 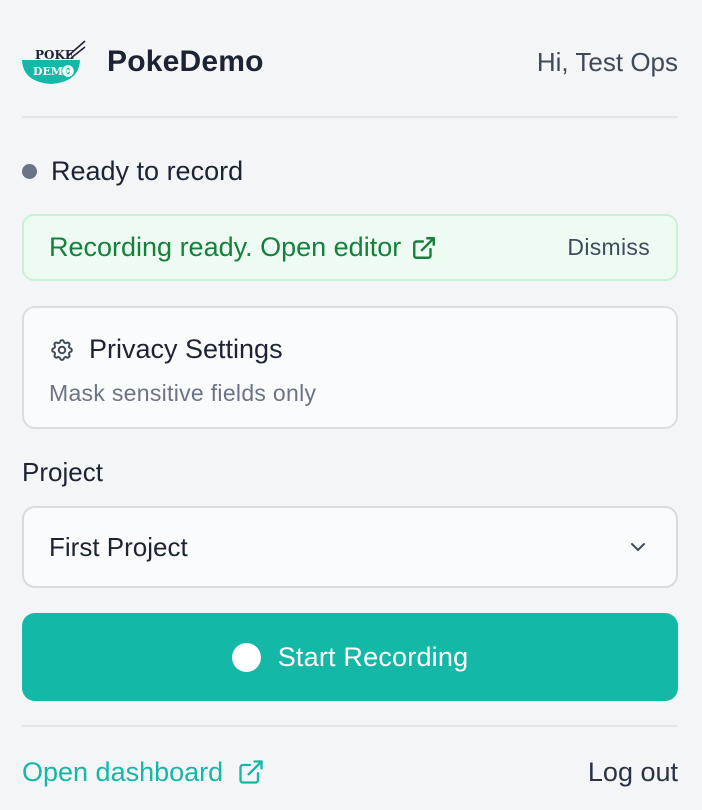 I want to click on header-divider, so click(x=350, y=117).